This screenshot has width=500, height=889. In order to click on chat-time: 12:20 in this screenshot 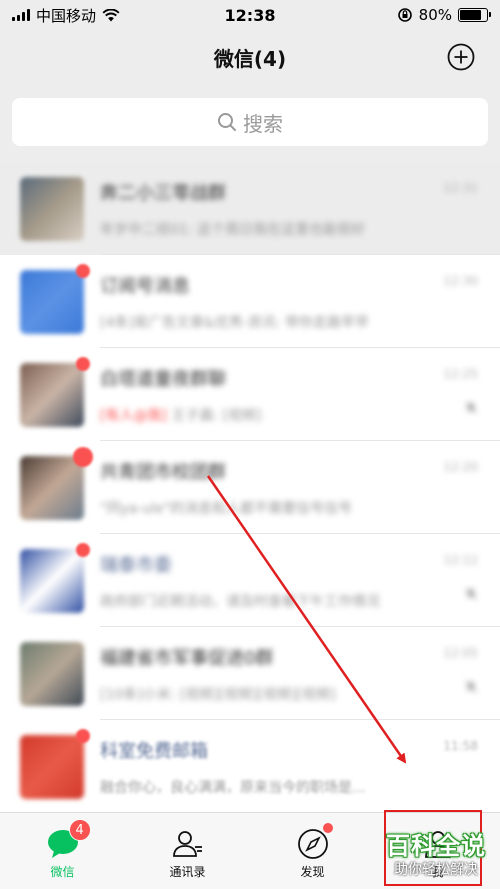, I will do `click(460, 466)`.